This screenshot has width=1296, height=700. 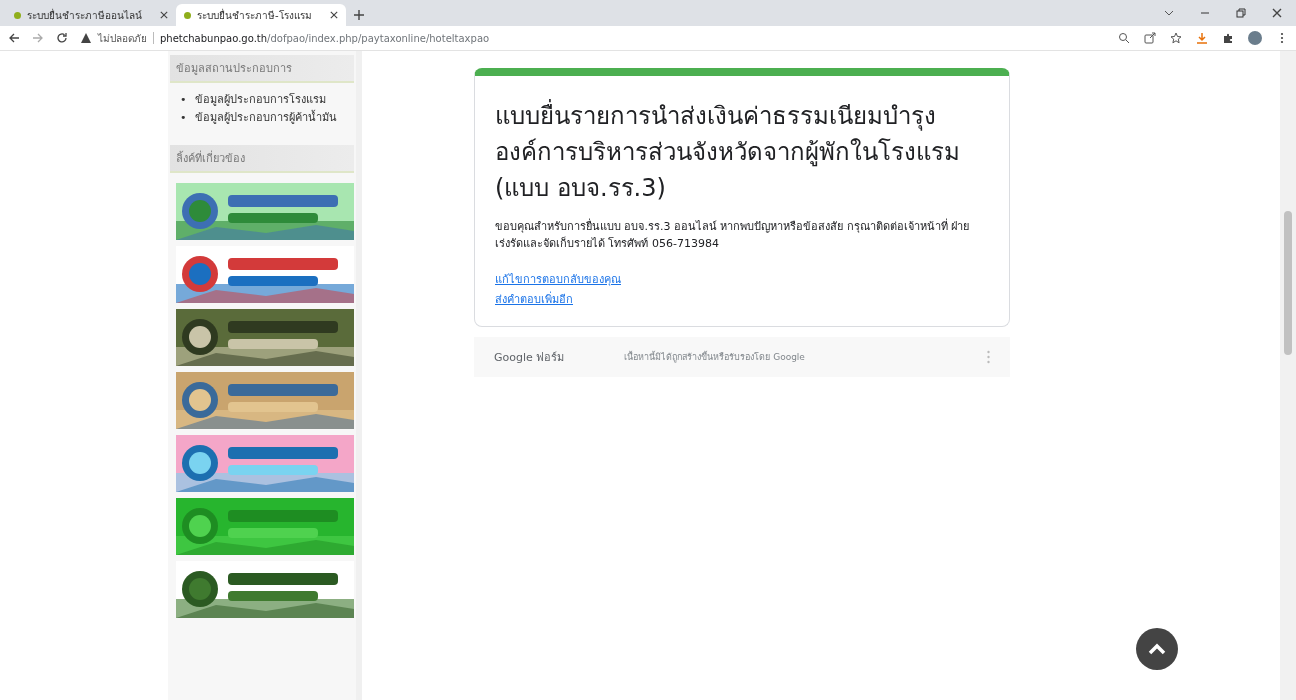 I want to click on browser-tab: ระบบยื่นชำระภาษีออนไลน์, so click(x=91, y=15).